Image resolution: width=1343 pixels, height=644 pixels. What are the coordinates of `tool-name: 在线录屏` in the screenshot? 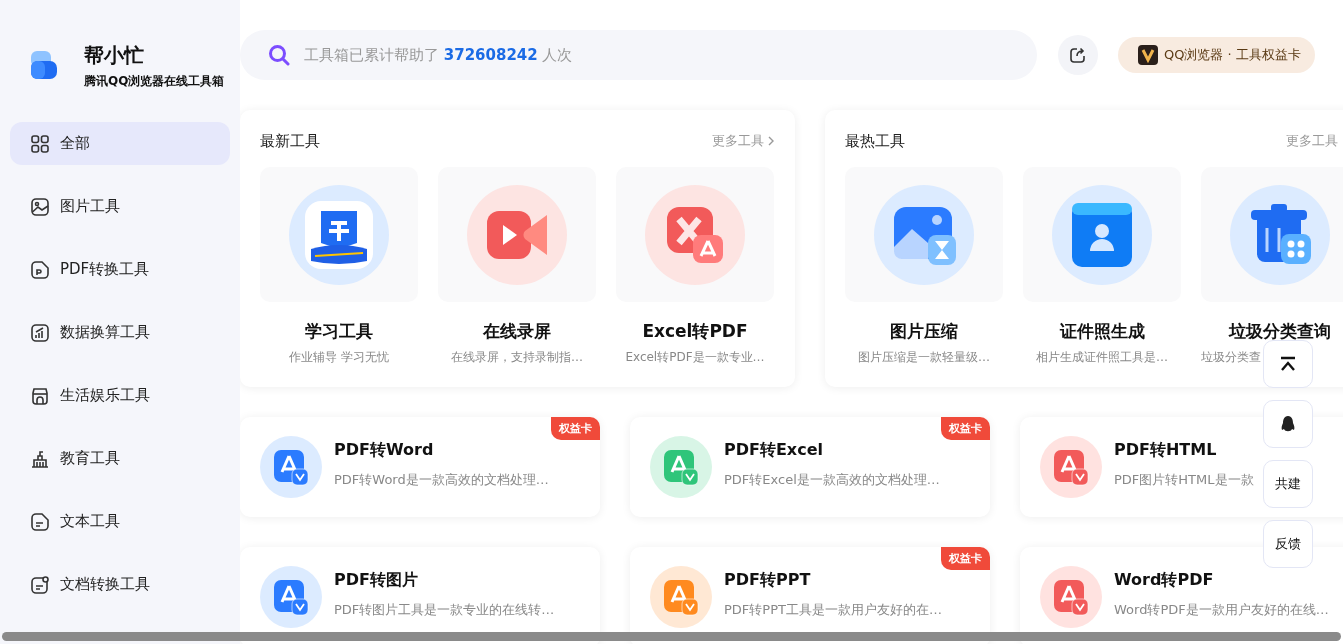 It's located at (517, 331).